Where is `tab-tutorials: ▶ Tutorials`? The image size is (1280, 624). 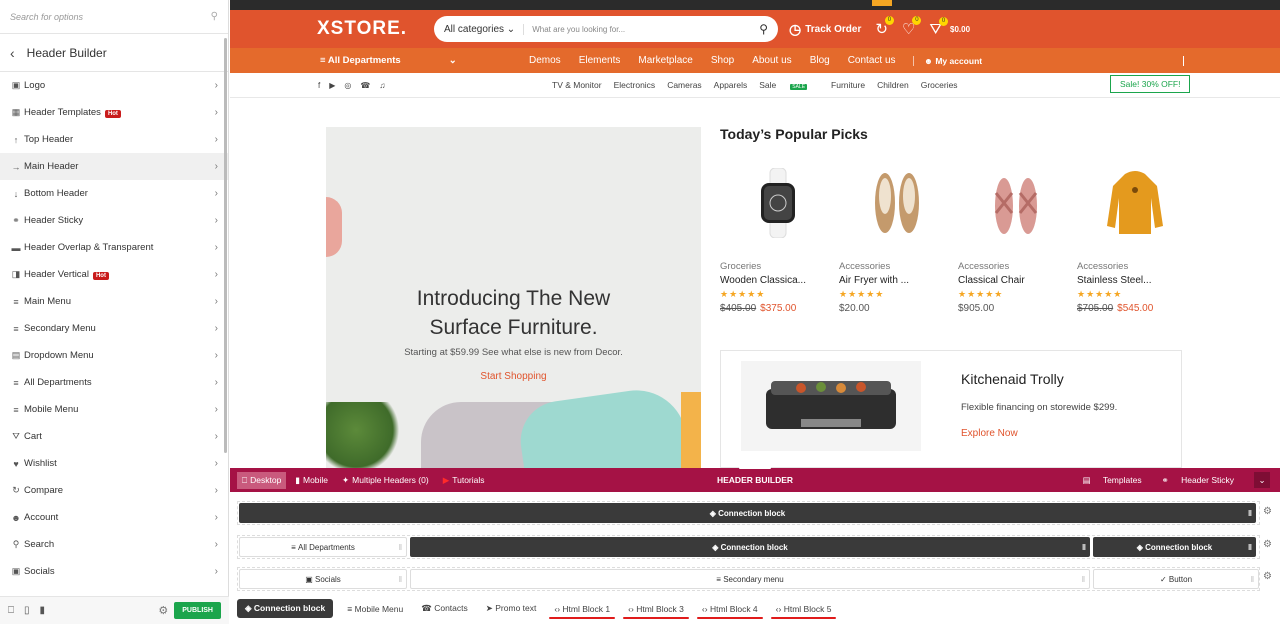 tab-tutorials: ▶ Tutorials is located at coordinates (464, 480).